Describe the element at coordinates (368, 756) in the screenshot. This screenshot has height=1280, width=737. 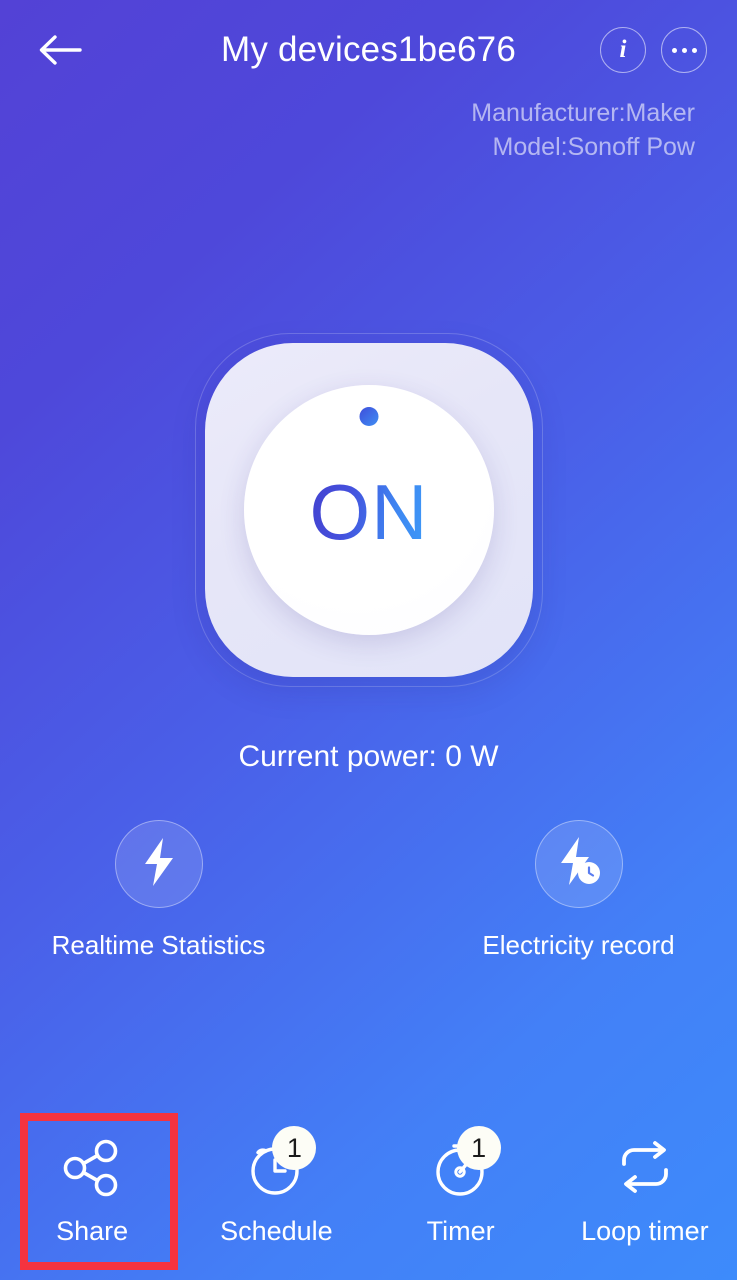
I see `current-power-text: Current power: 0 W` at that location.